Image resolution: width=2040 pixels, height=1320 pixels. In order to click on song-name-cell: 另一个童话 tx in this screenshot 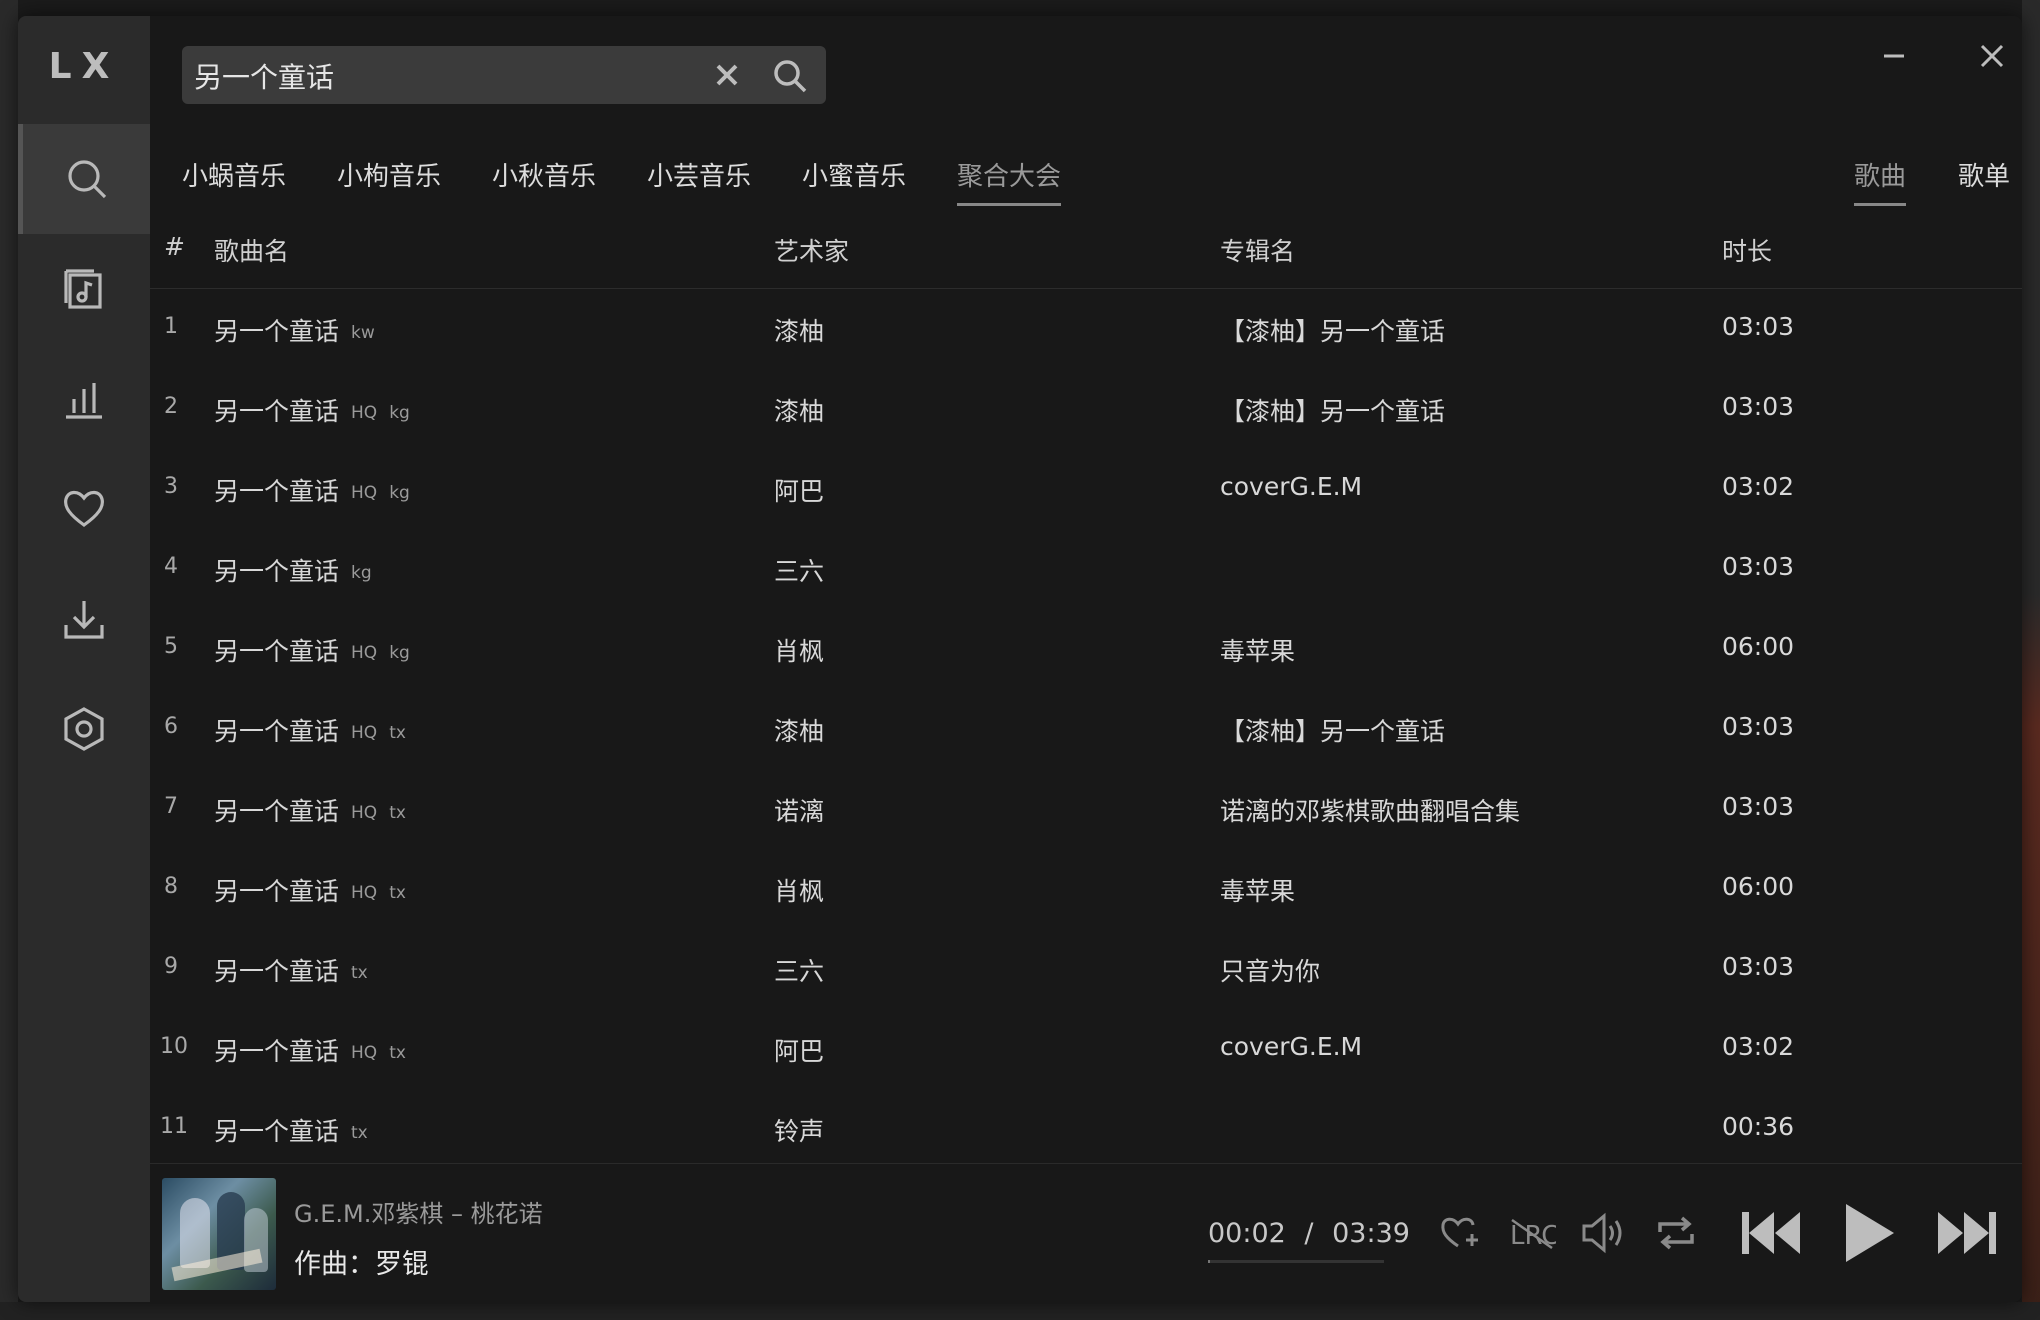, I will do `click(291, 1130)`.